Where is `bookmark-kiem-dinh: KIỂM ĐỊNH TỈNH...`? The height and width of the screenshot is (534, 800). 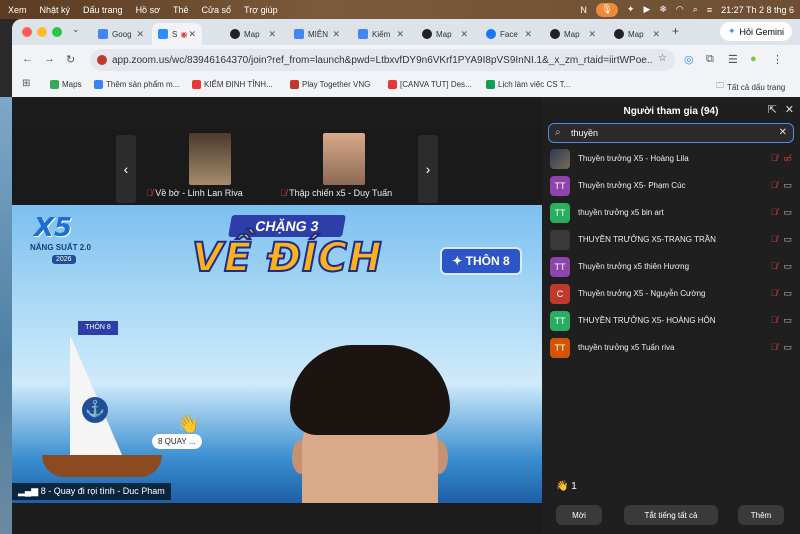
bookmark-kiem-dinh: KIỂM ĐỊNH TỈNH... is located at coordinates (232, 84).